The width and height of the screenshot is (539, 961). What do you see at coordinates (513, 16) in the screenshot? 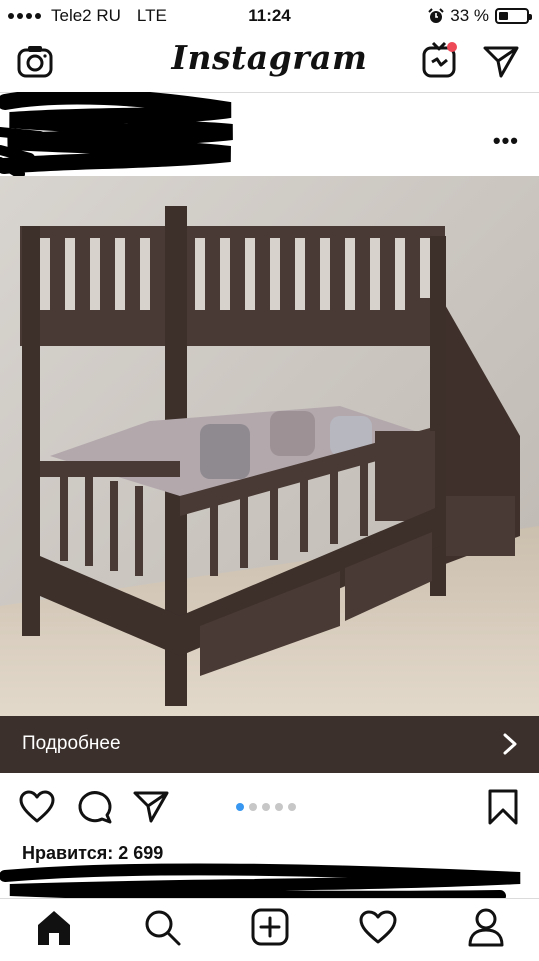
I see `battery-icon` at bounding box center [513, 16].